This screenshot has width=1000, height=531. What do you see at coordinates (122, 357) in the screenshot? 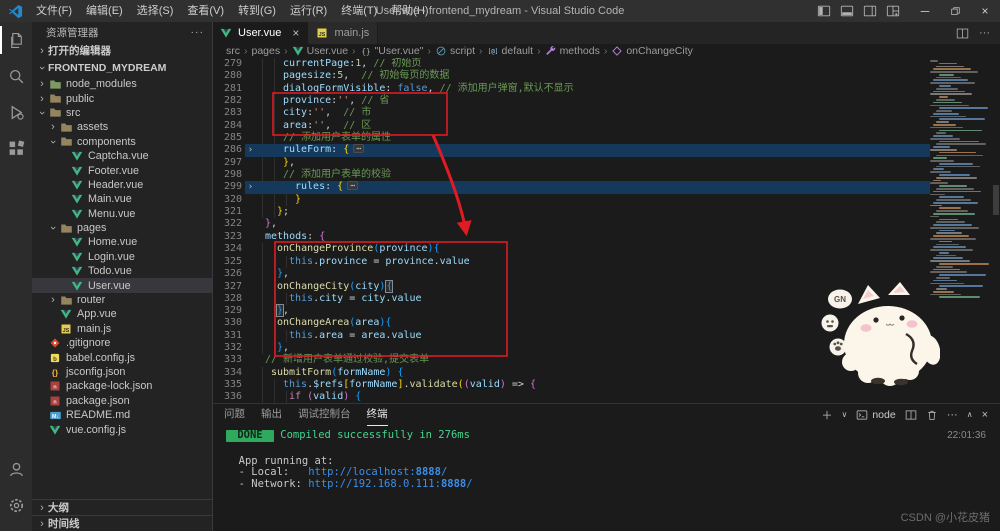
I see `tree-item-babel.config.js: b babel.config.js` at bounding box center [122, 357].